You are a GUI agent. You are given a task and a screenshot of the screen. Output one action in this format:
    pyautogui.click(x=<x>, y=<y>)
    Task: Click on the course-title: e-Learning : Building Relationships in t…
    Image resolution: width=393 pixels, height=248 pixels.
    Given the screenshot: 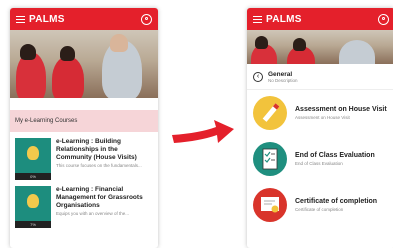 What is the action you would take?
    pyautogui.click(x=96, y=149)
    